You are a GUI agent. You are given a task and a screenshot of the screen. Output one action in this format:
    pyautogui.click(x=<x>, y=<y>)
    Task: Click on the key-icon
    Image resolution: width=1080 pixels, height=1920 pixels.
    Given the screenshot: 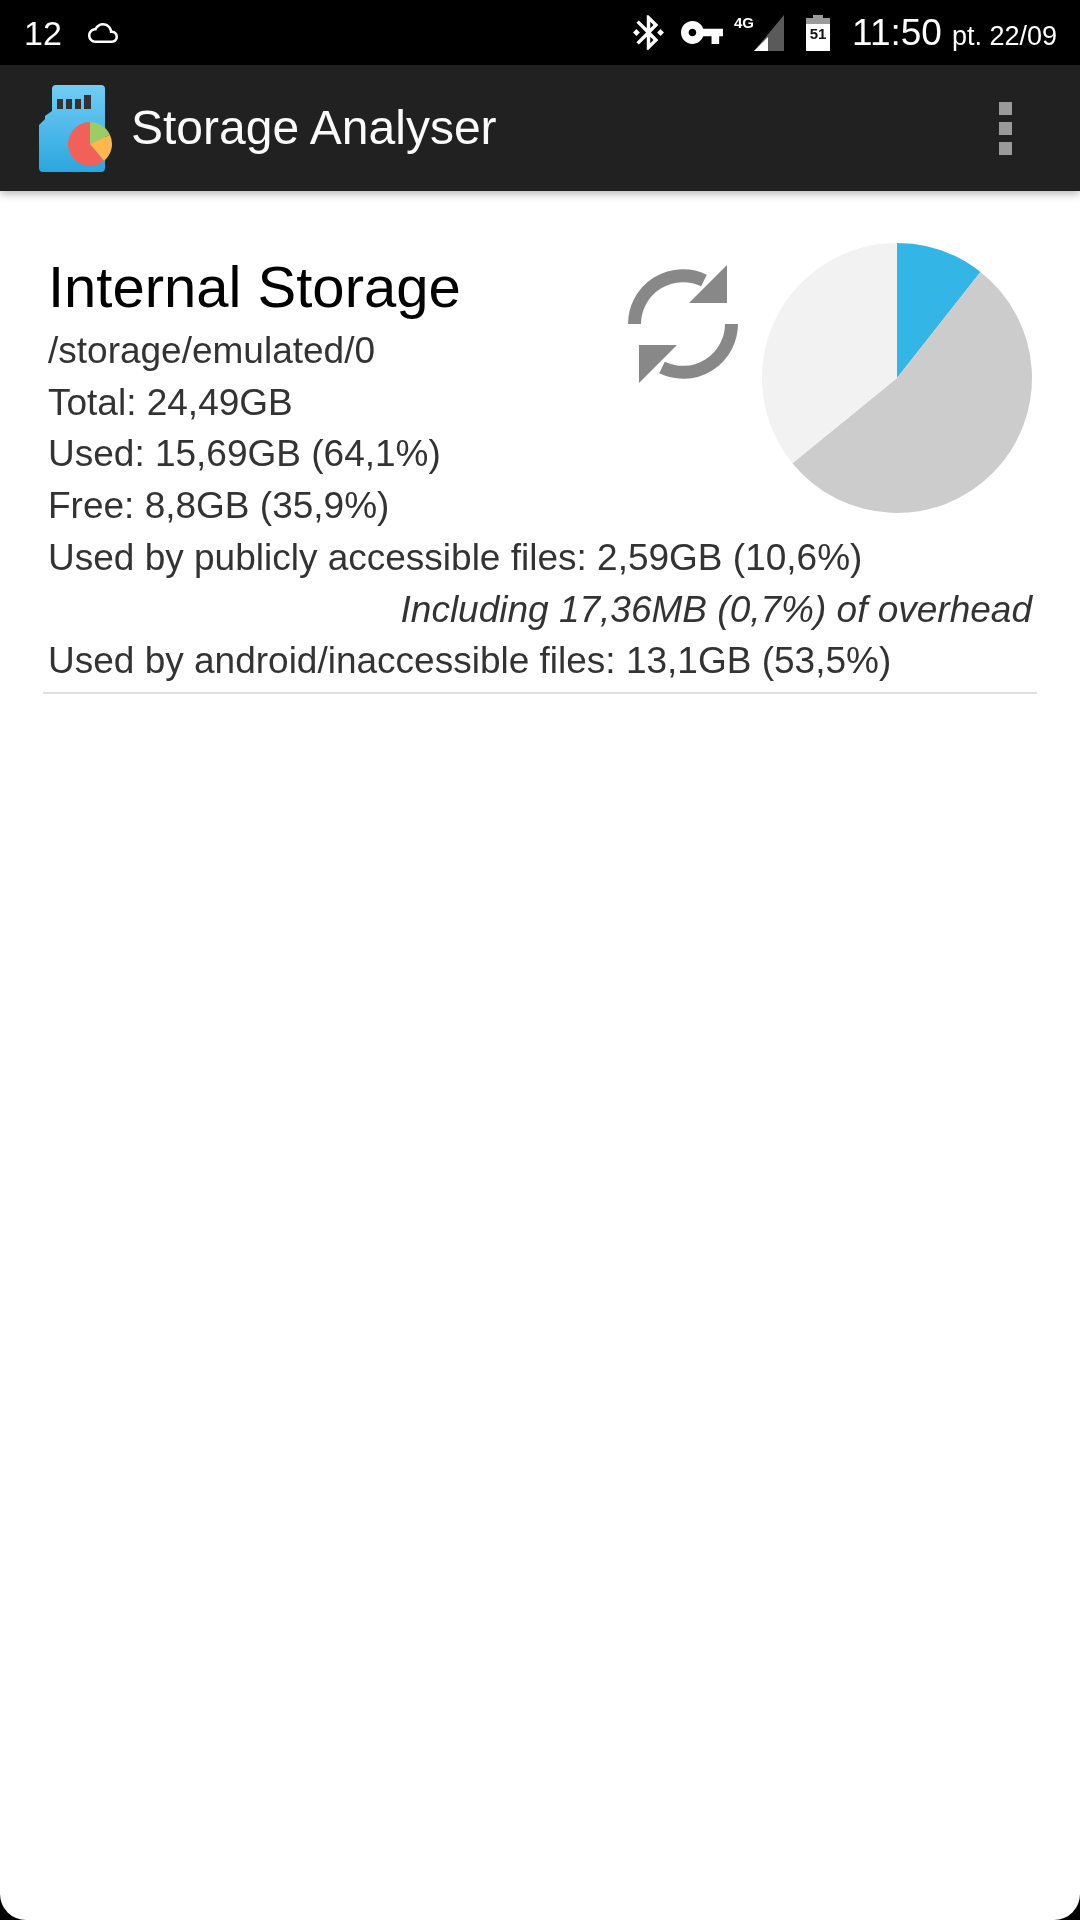 What is the action you would take?
    pyautogui.click(x=702, y=32)
    